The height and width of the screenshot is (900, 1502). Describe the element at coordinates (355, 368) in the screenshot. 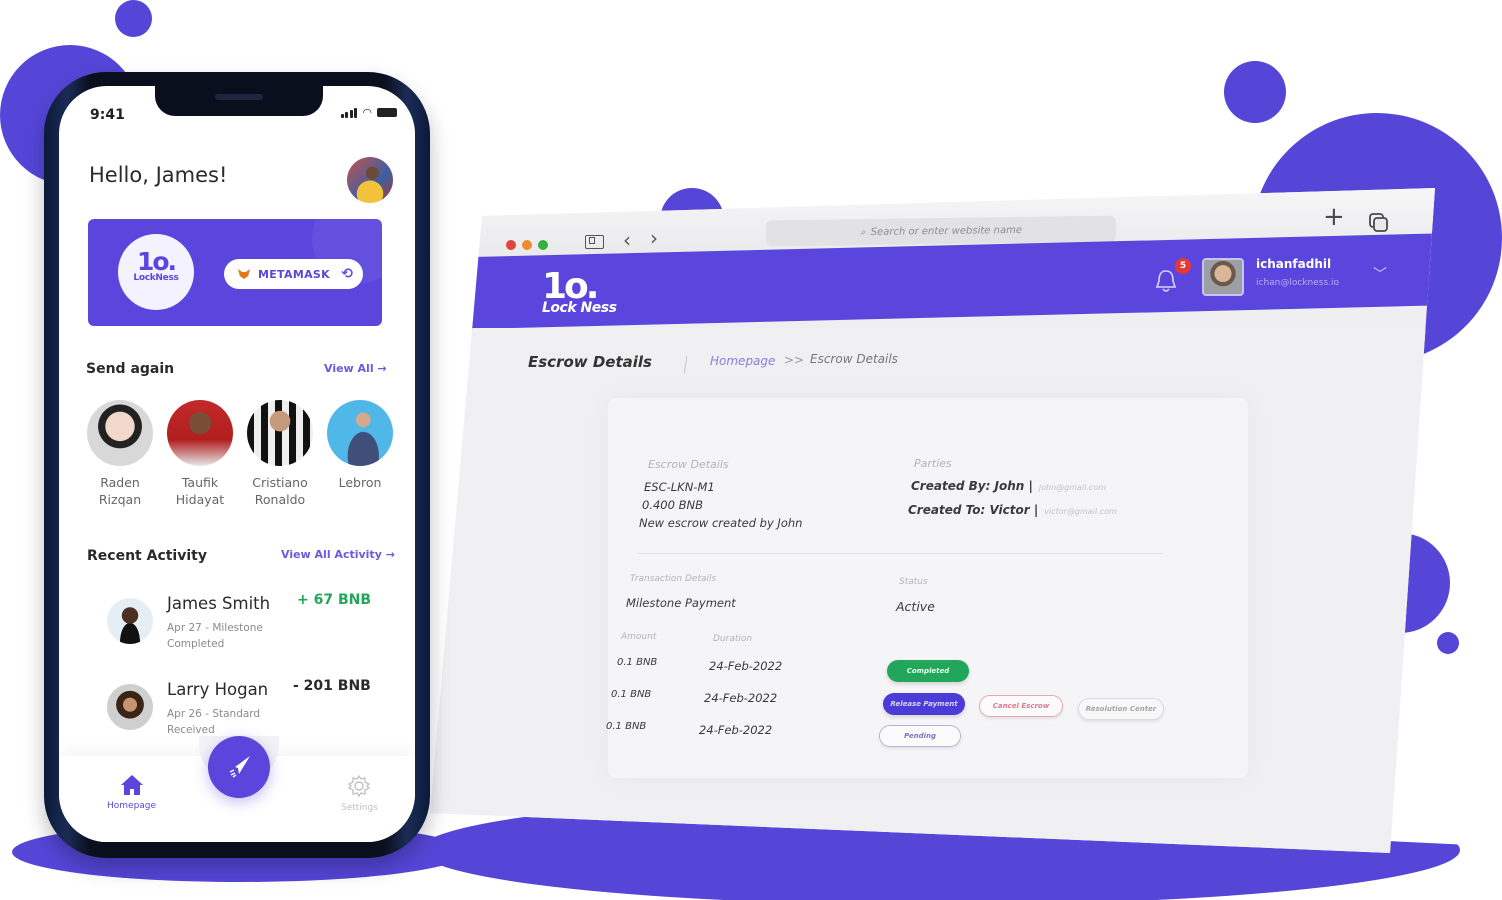

I see `send-again-view-all-link: View All →` at that location.